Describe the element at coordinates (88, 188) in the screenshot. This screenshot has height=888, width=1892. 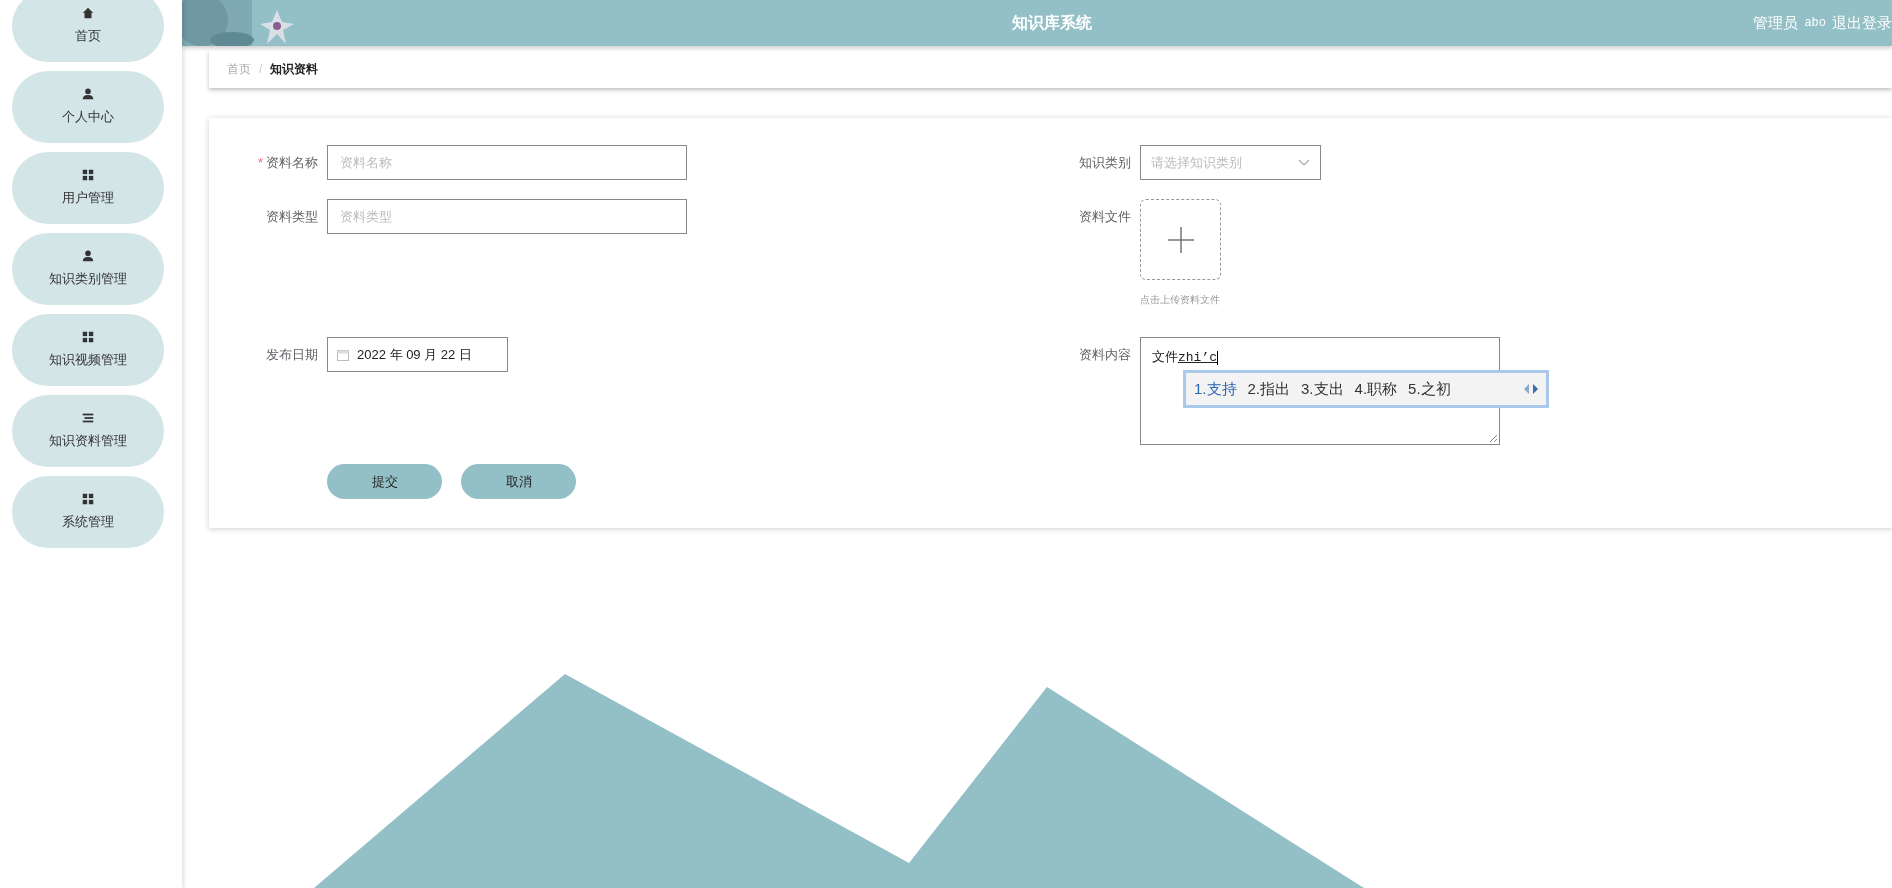
I see `sidebar-item: 用户管理` at that location.